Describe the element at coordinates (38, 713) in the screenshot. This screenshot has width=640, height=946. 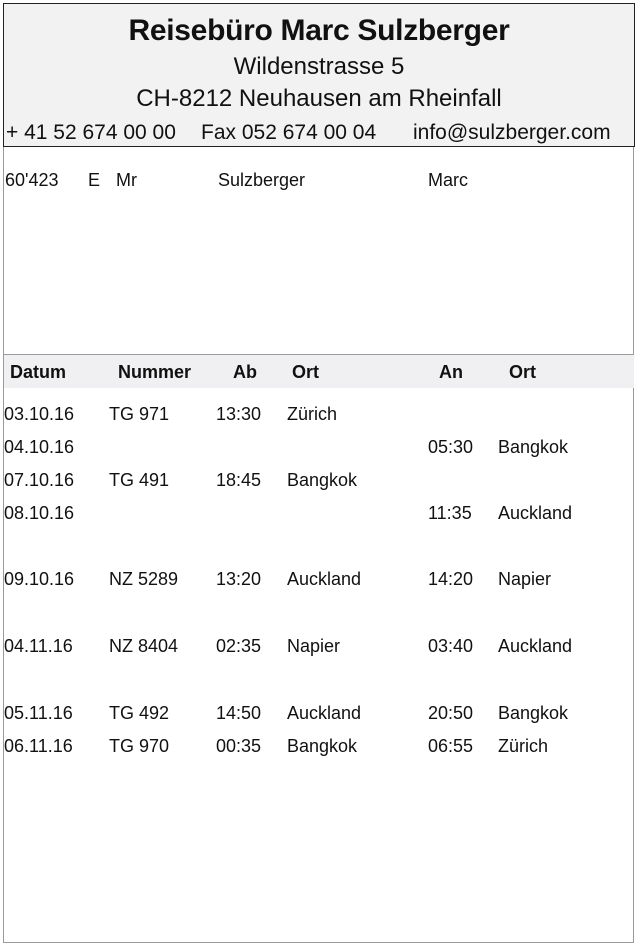
I see `row-date: 05.11.16` at that location.